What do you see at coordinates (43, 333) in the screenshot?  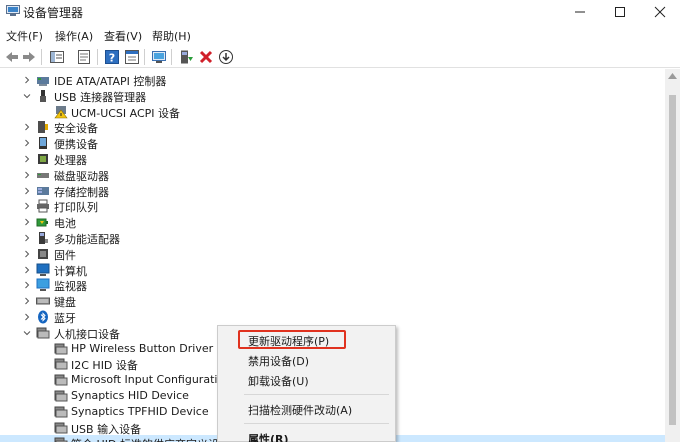 I see `hid-icon` at bounding box center [43, 333].